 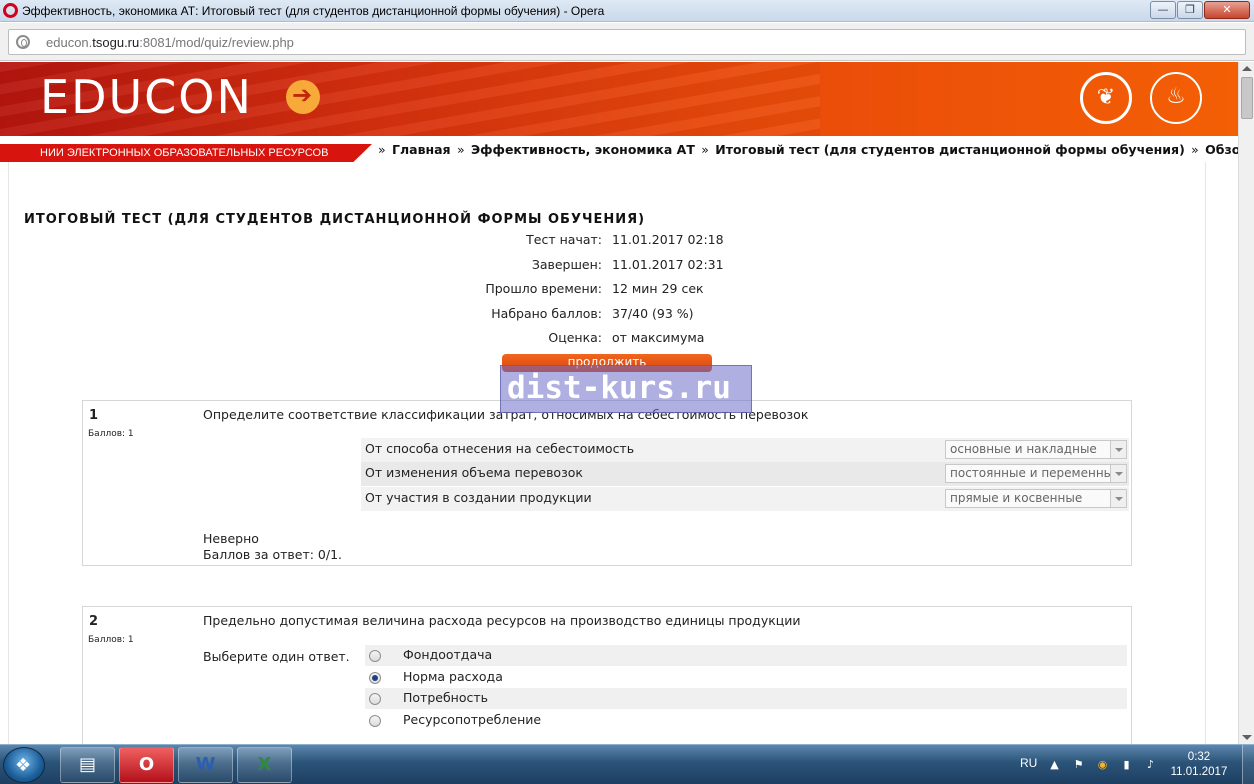 I want to click on summary-row: Набрано баллов: 37/40 (93 %), so click(x=620, y=316).